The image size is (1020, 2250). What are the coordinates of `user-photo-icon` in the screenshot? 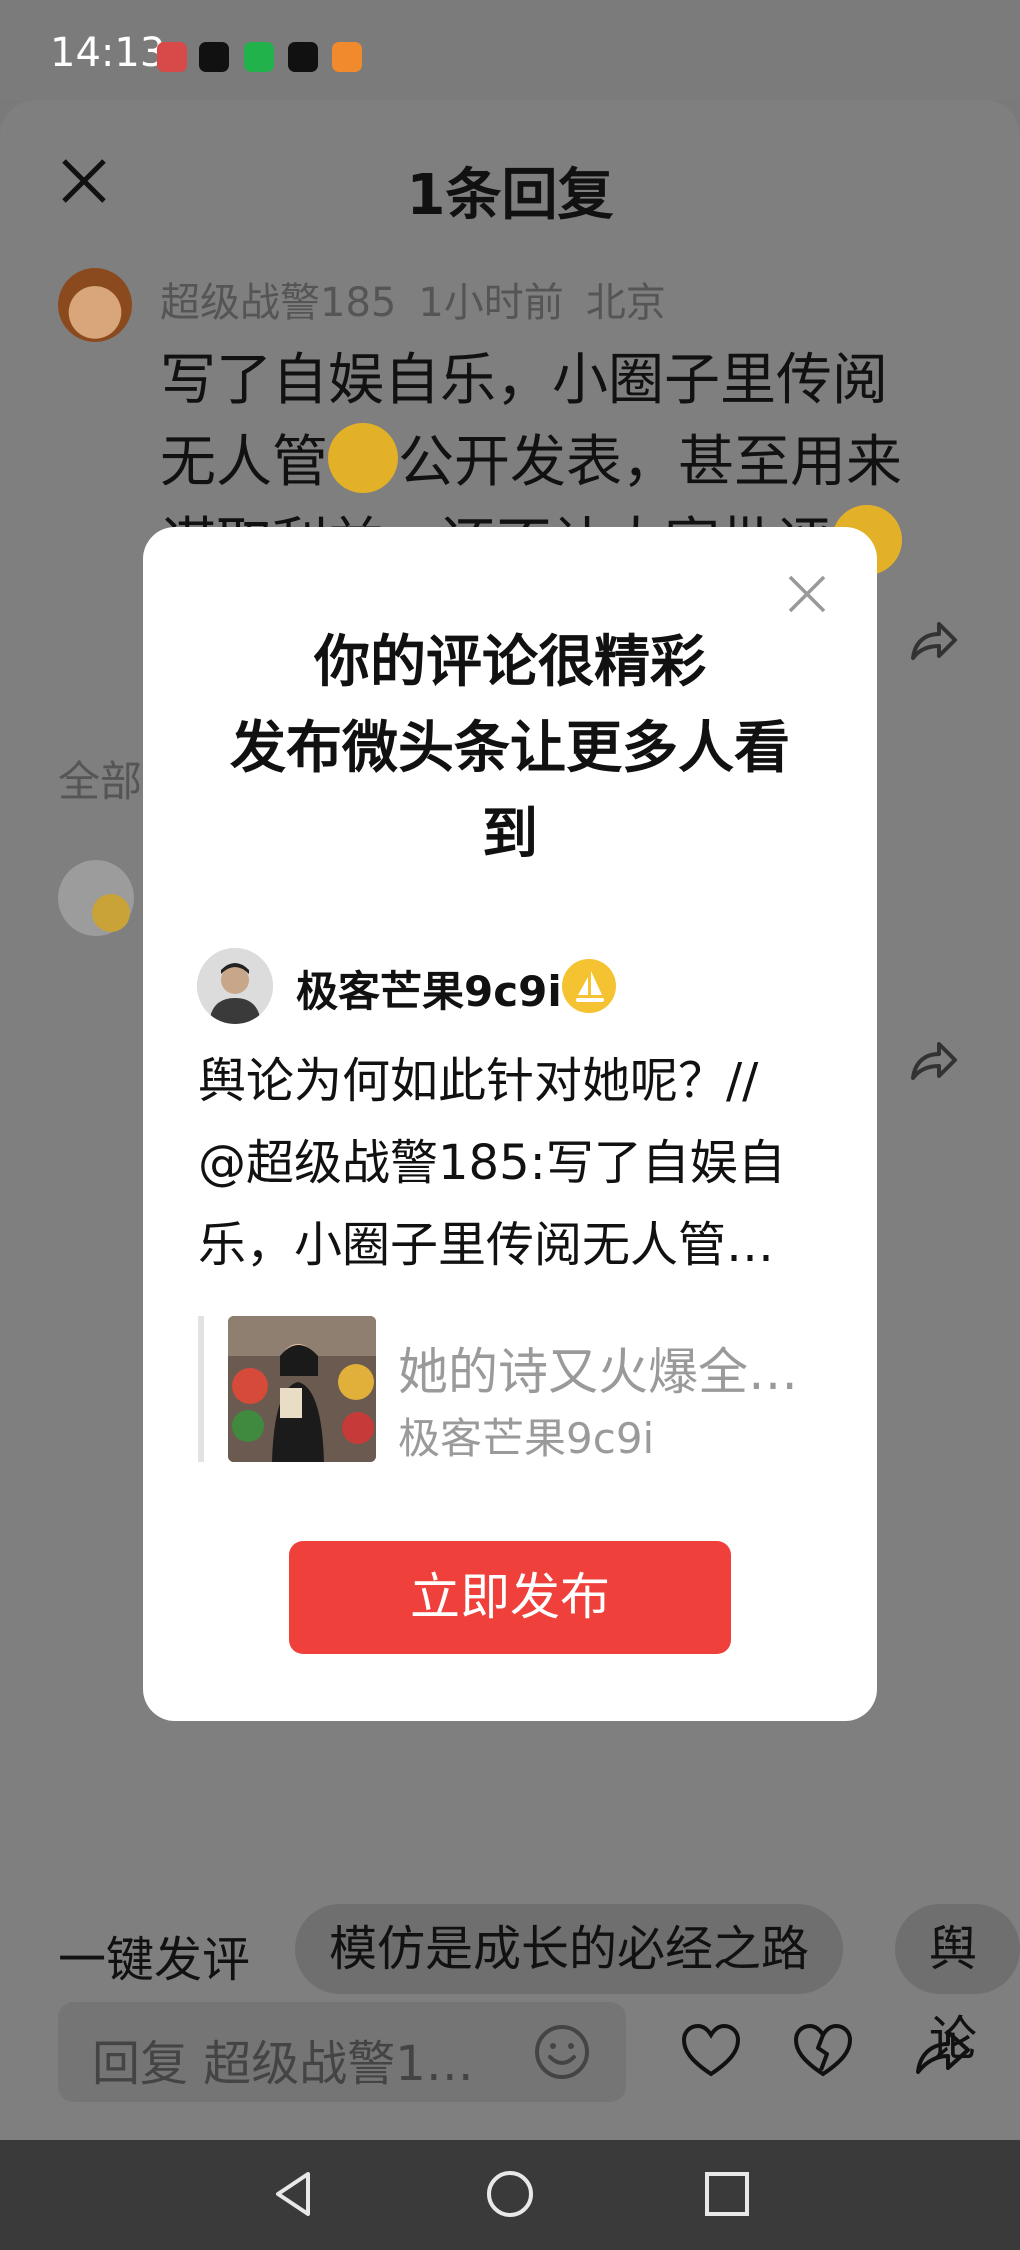 It's located at (235, 986).